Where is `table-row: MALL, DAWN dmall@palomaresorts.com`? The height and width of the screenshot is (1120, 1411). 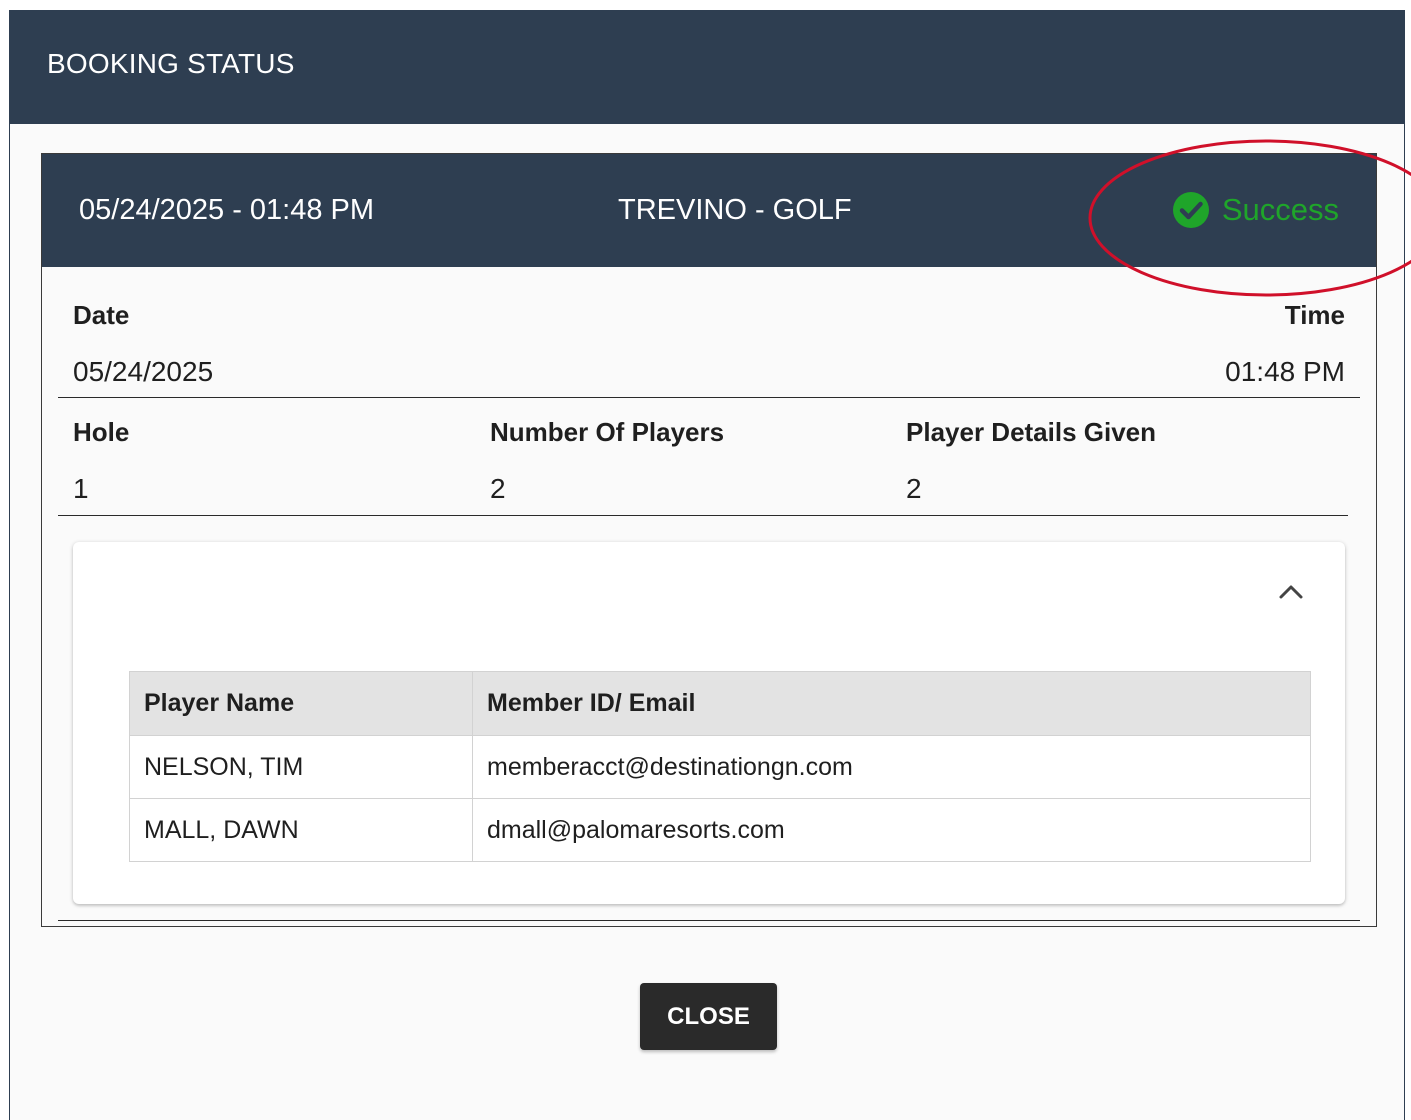
table-row: MALL, DAWN dmall@palomaresorts.com is located at coordinates (720, 830).